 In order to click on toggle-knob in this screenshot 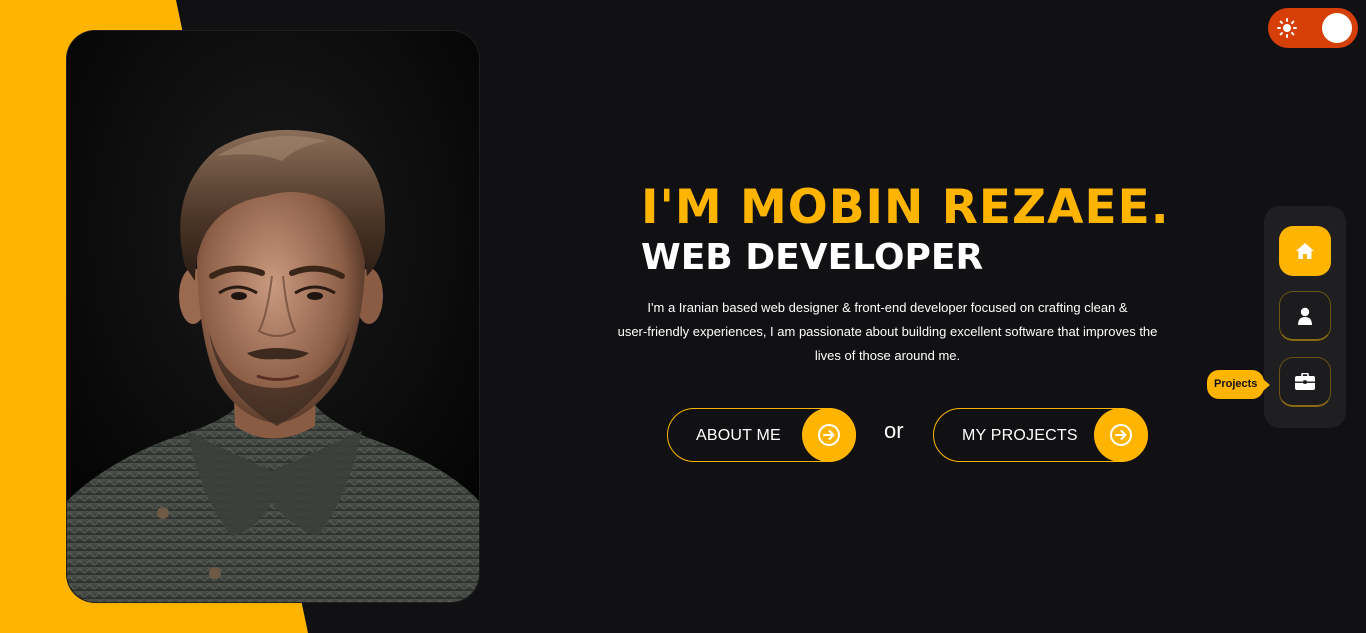, I will do `click(1337, 28)`.